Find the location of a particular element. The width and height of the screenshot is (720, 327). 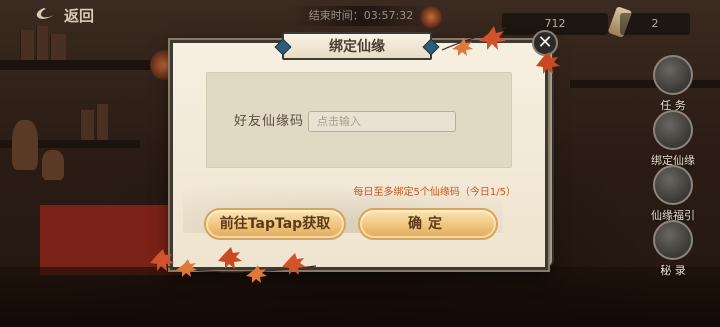

side-menu-task: 任 务 is located at coordinates (673, 84).